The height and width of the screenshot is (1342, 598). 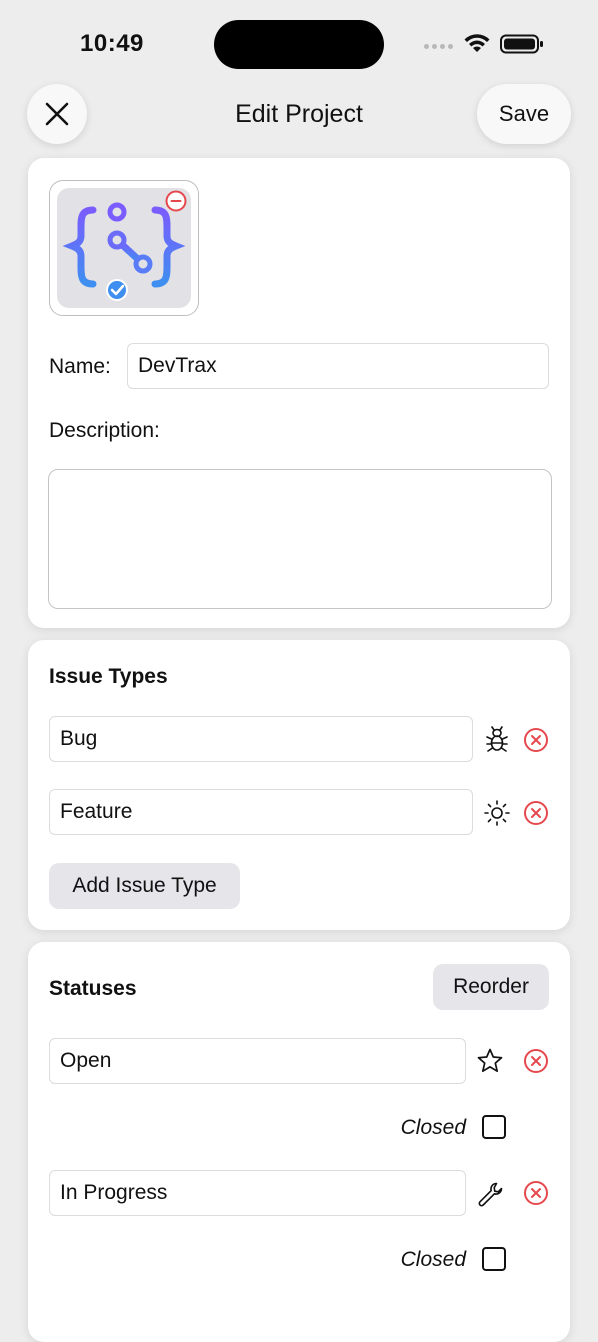 What do you see at coordinates (261, 812) in the screenshot?
I see `issue-type-field-feature: Feature` at bounding box center [261, 812].